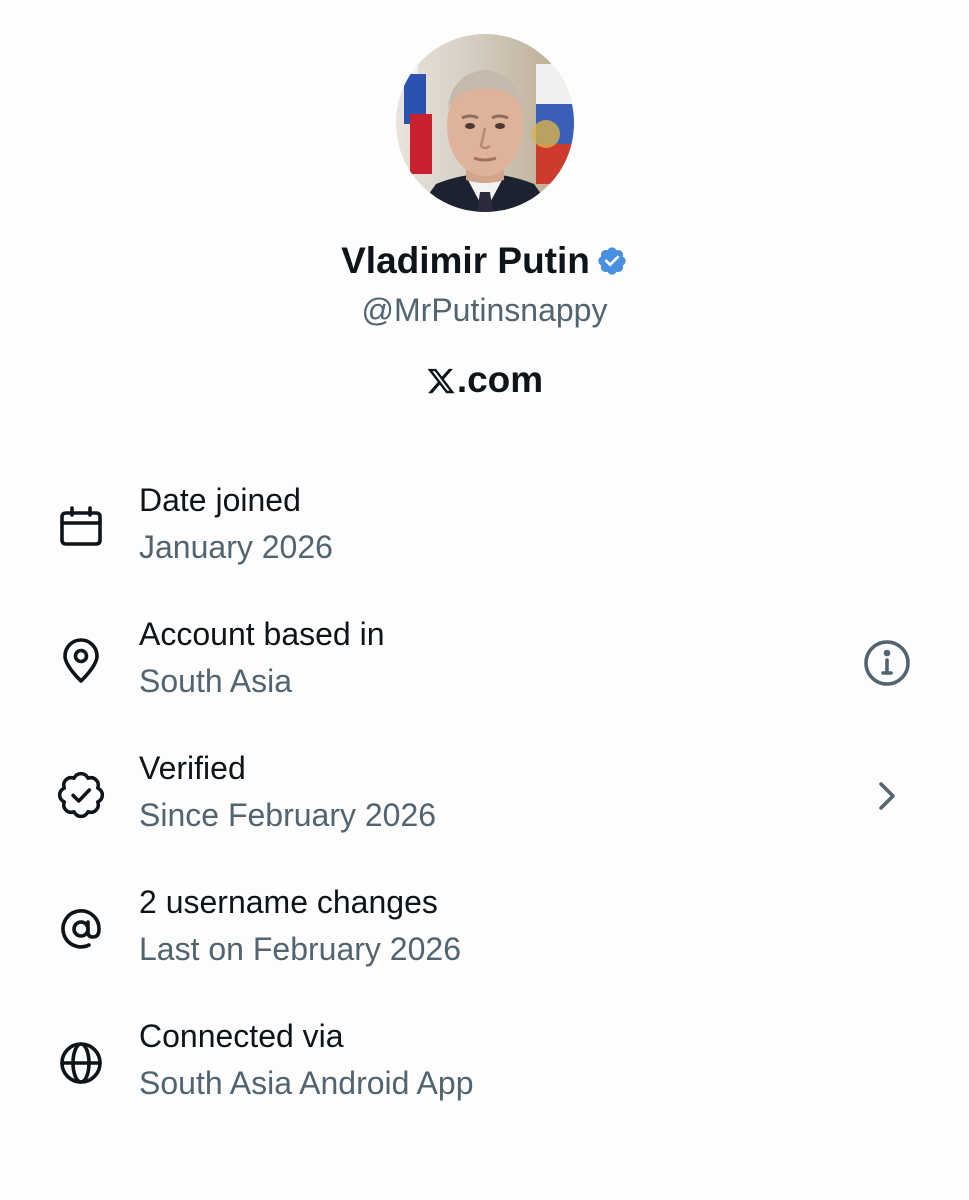  I want to click on row-value: South Asia Android App, so click(306, 1083).